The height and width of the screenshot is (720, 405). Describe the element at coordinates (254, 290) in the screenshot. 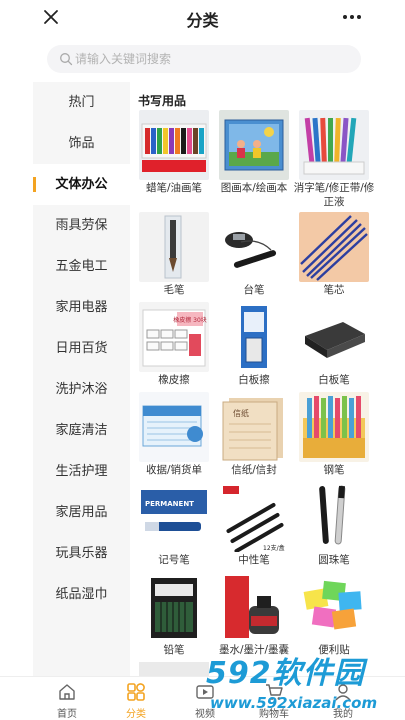

I see `product-name: 台笔` at that location.